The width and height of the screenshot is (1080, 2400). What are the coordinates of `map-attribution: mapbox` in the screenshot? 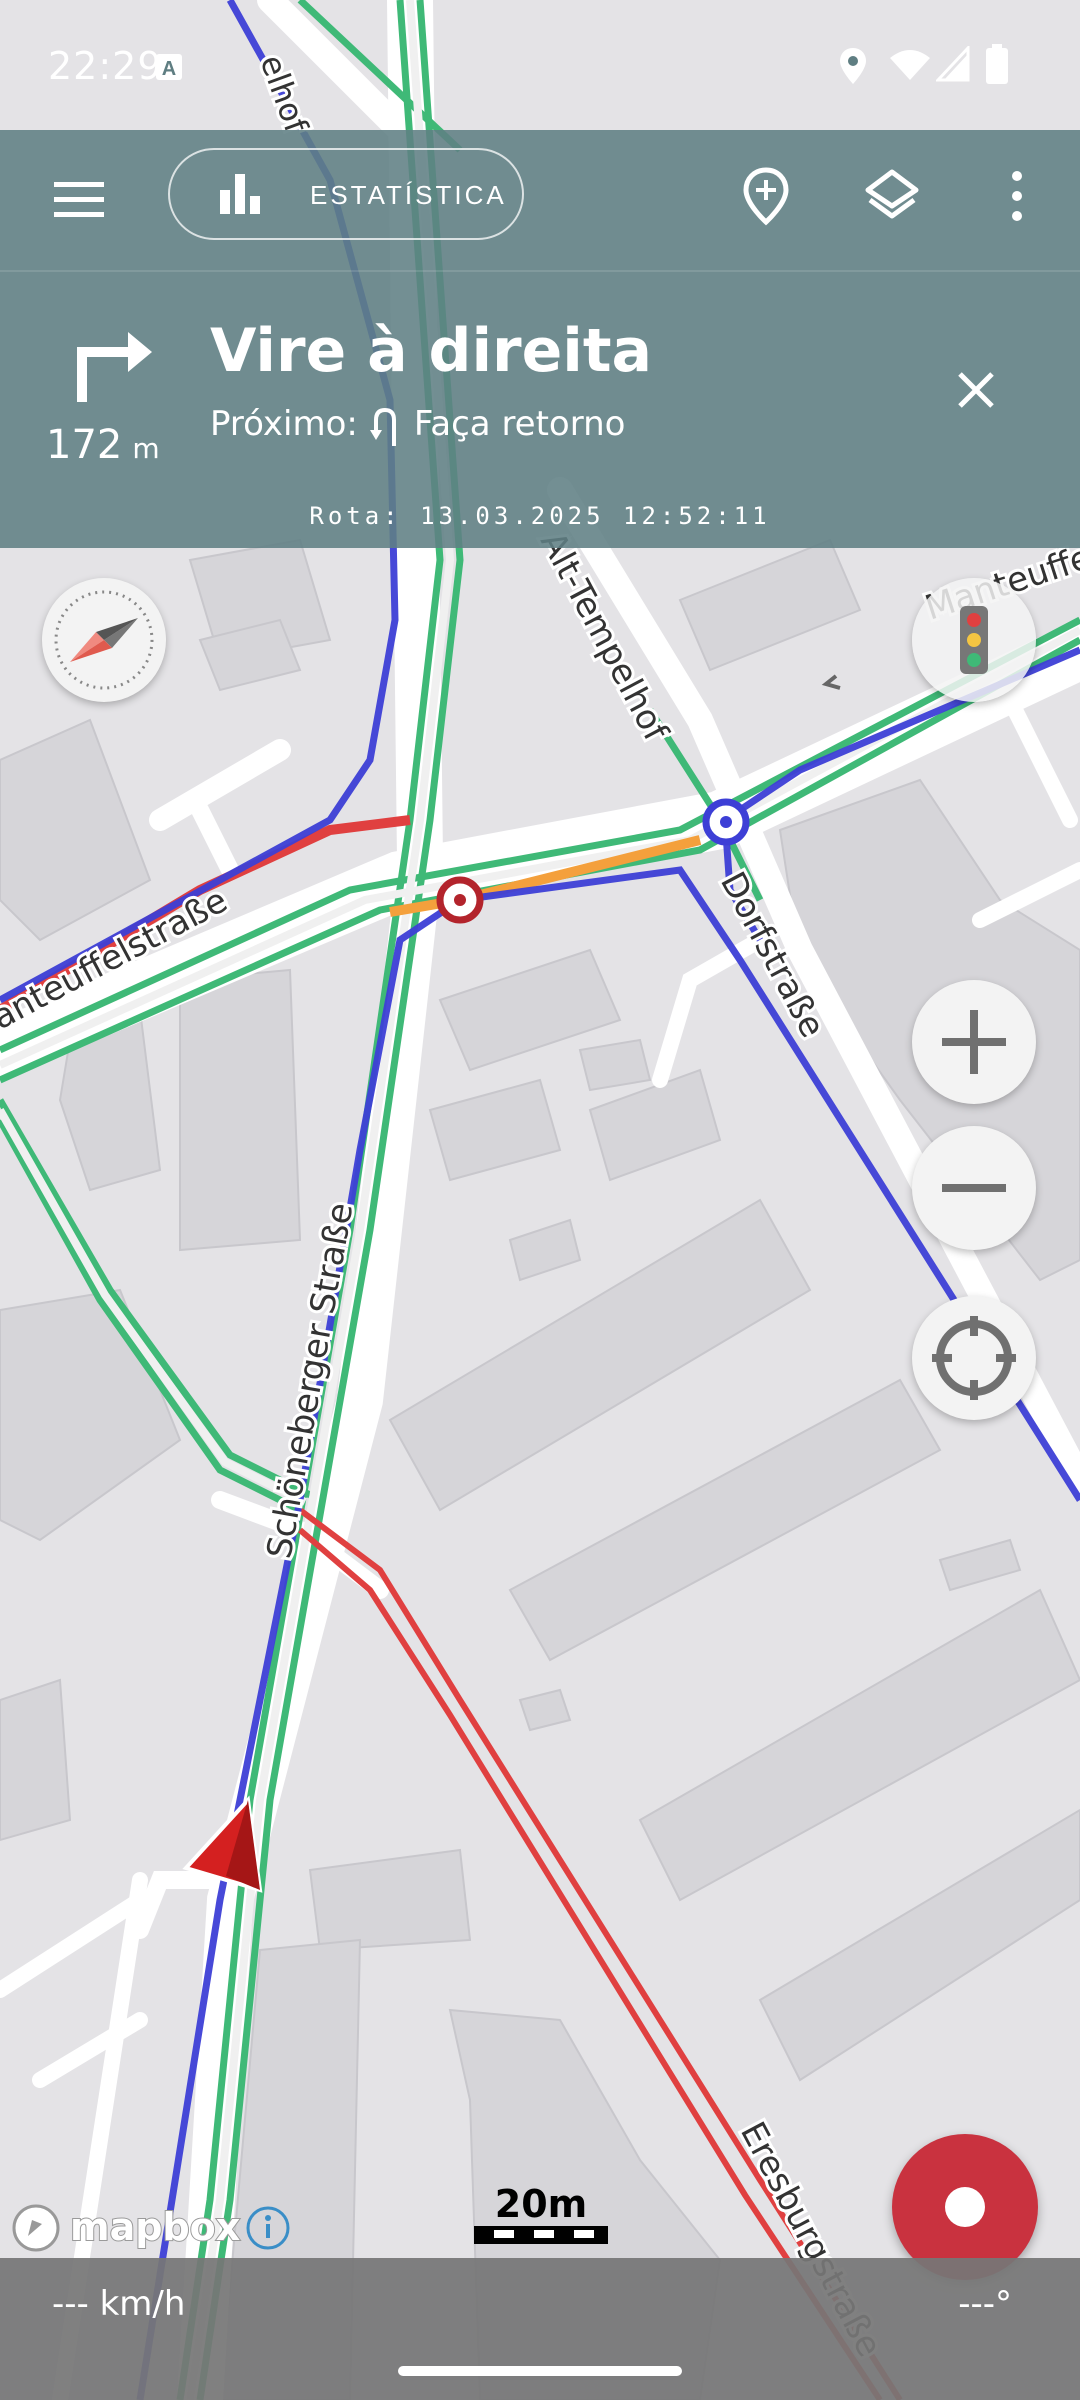 It's located at (155, 2228).